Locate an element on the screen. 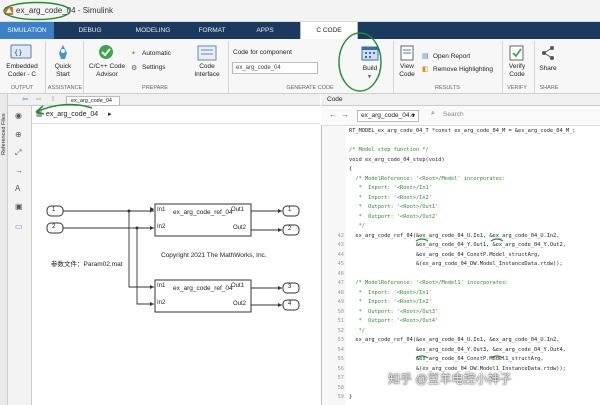 The width and height of the screenshot is (600, 405). inport-2-label: 2 is located at coordinates (54, 227).